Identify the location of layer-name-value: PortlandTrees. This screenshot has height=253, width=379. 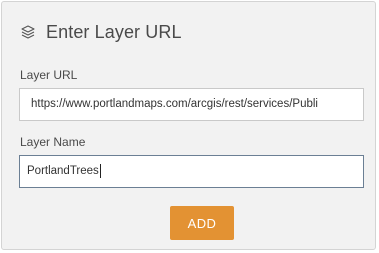
(63, 171).